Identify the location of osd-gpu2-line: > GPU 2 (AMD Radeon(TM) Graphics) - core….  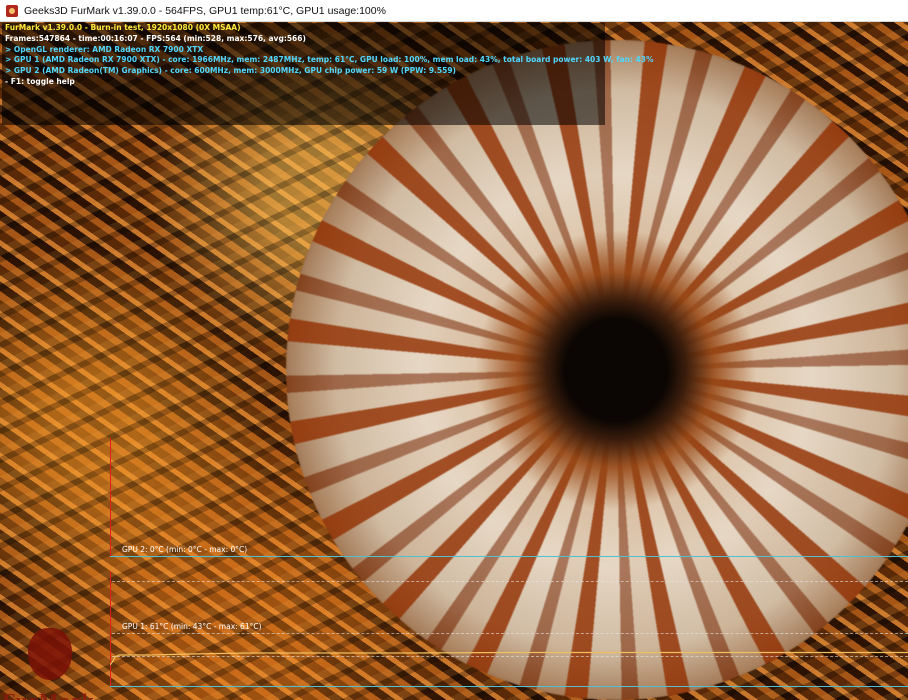
(230, 71).